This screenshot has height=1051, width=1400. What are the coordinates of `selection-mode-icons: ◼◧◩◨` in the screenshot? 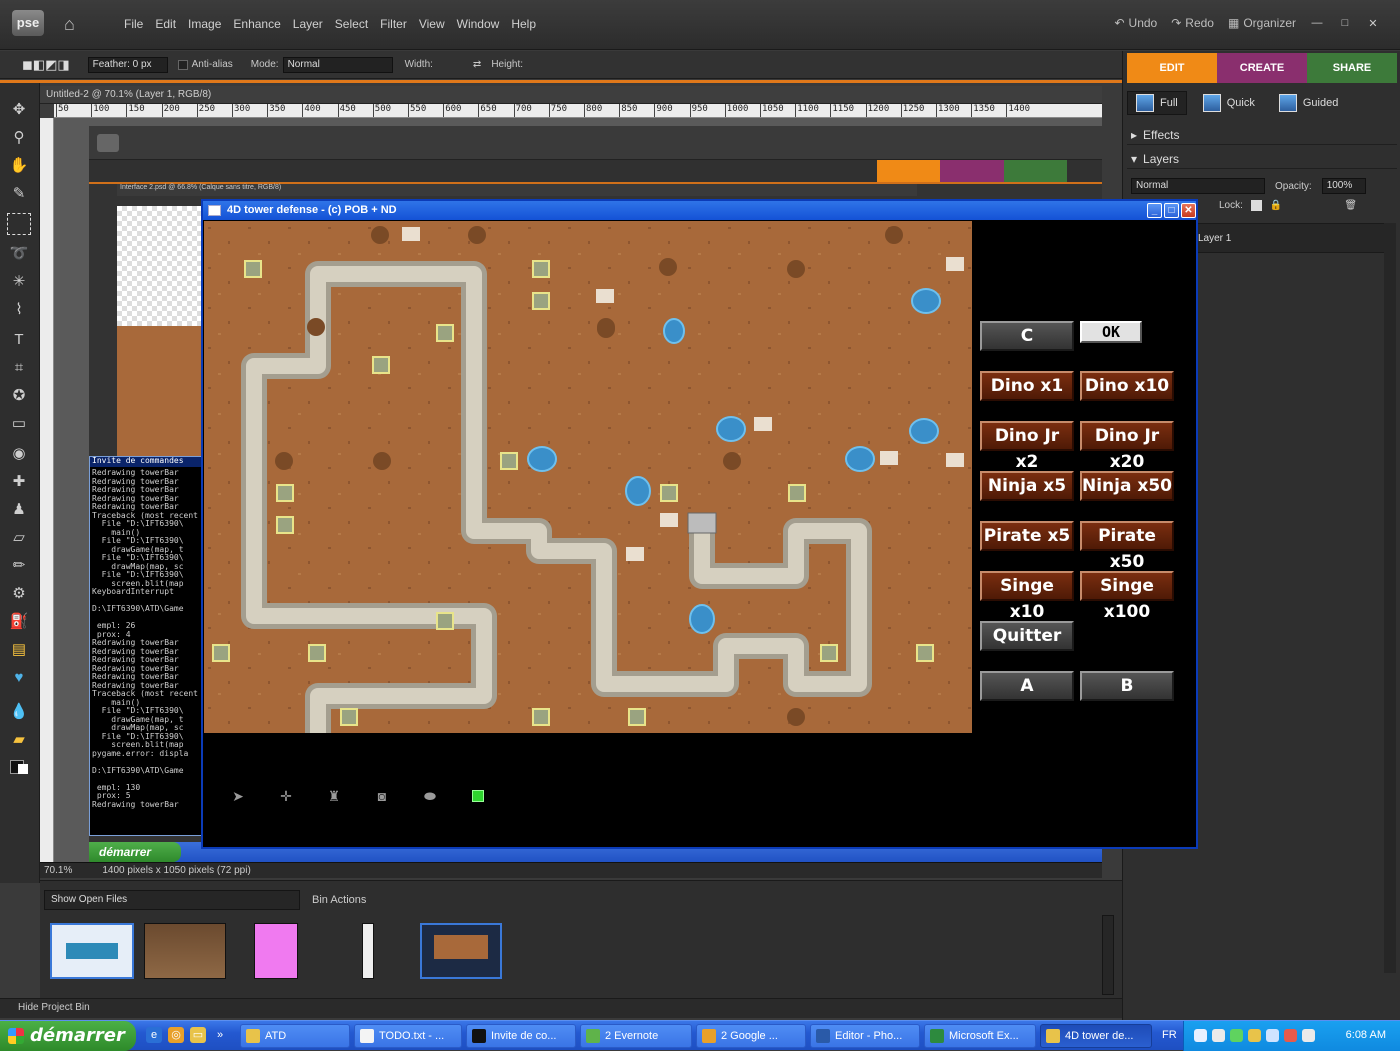 It's located at (46, 65).